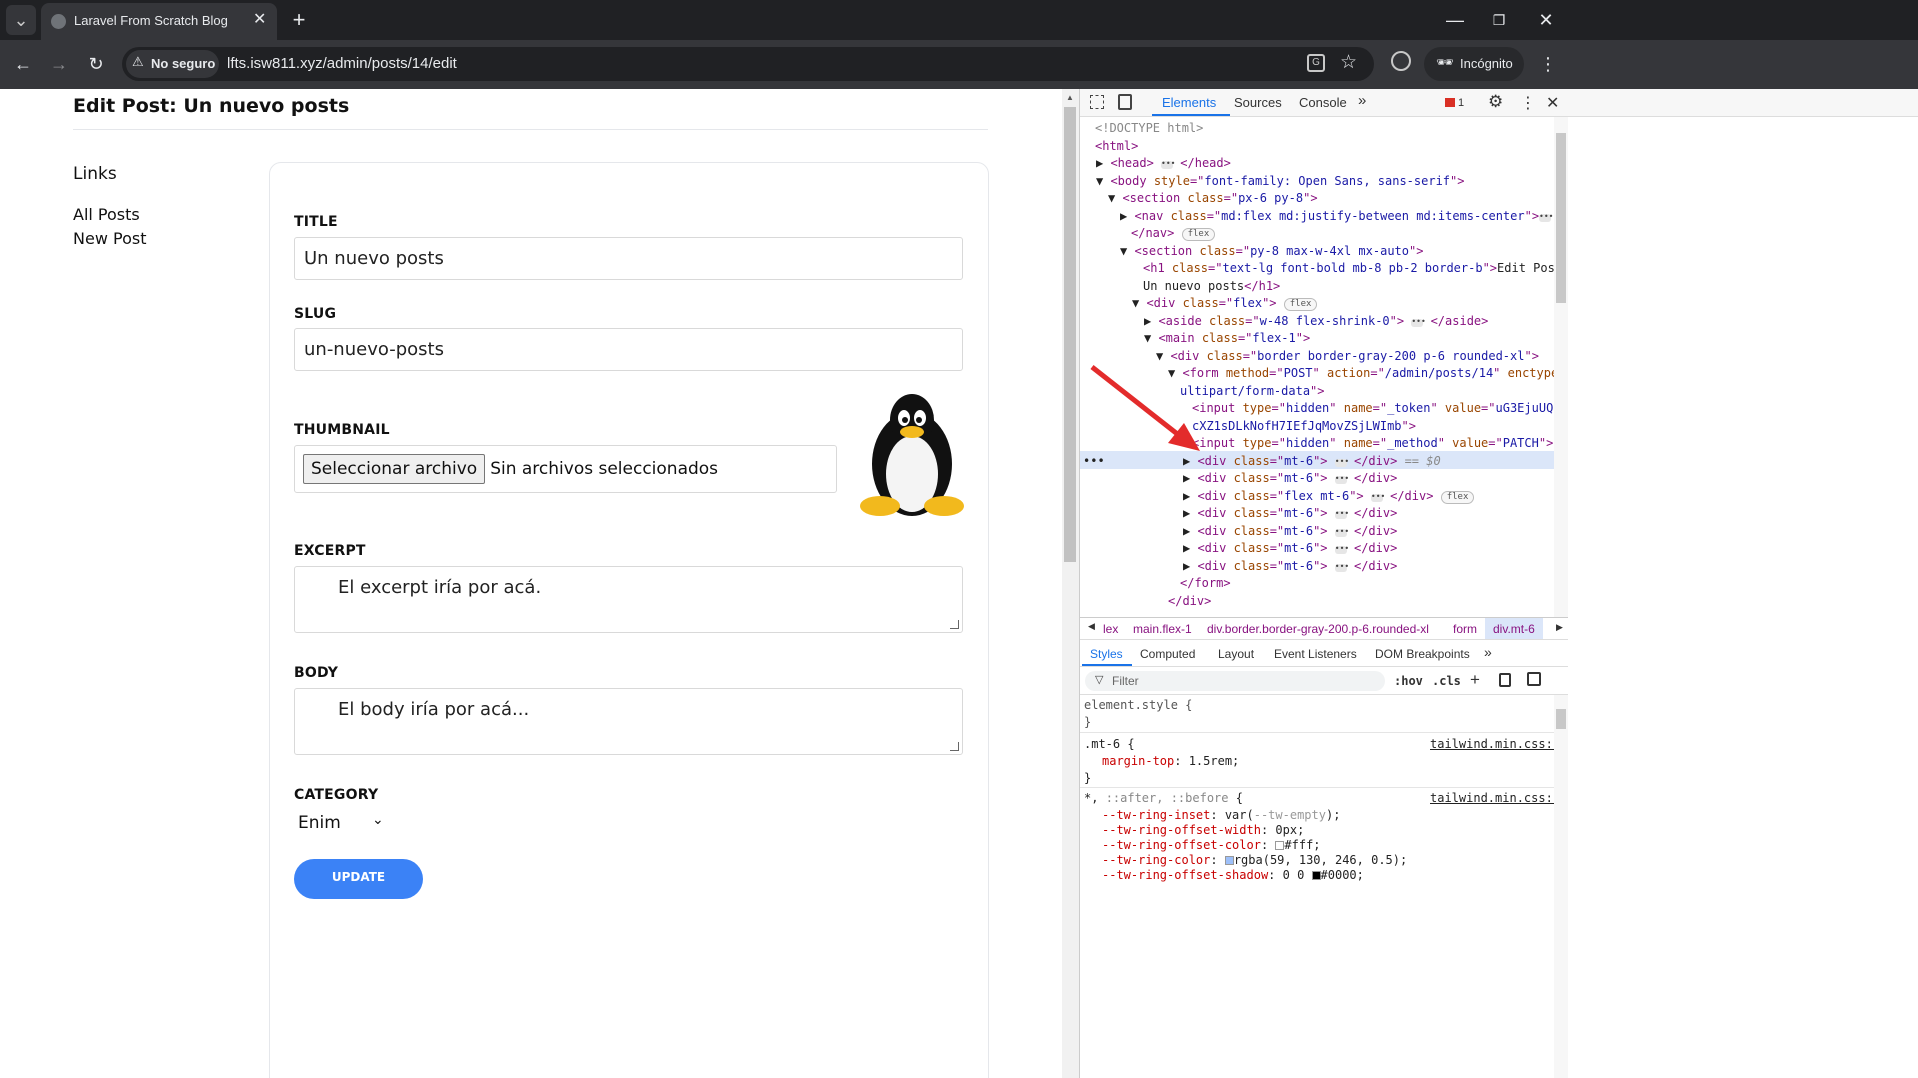 Image resolution: width=1918 pixels, height=1078 pixels. I want to click on breadcrumb-right-icon: ▶, so click(1559, 627).